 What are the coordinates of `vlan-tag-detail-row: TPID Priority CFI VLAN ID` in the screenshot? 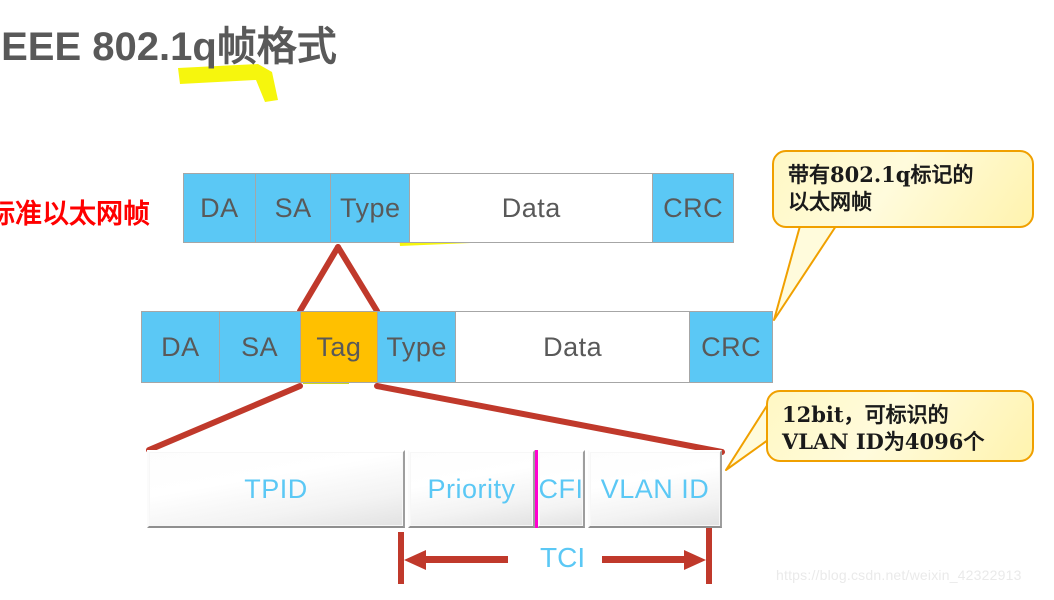 It's located at (434, 489).